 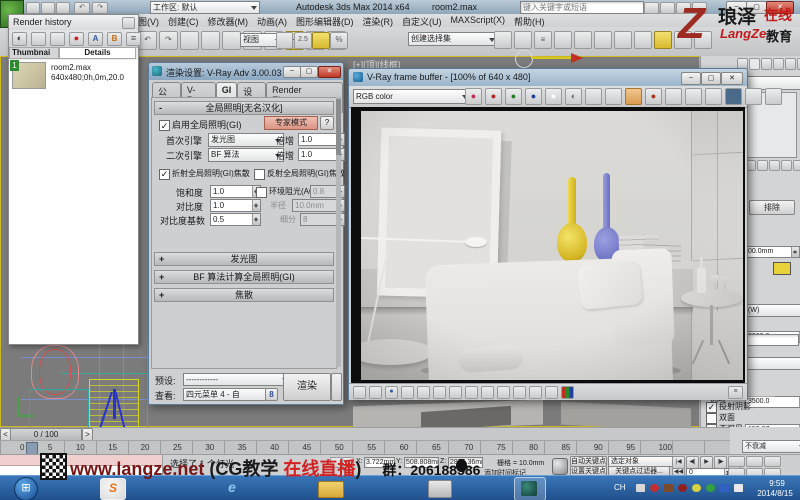 What do you see at coordinates (735, 392) in the screenshot?
I see `vfb-expand-icon: ≡` at bounding box center [735, 392].